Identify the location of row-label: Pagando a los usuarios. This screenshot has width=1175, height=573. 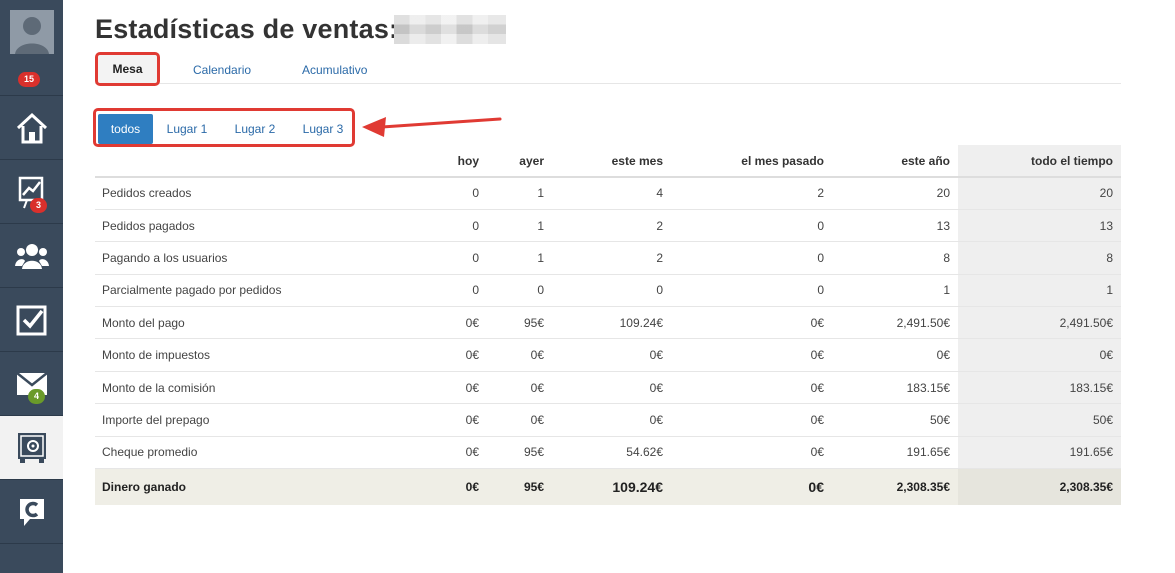
(255, 258).